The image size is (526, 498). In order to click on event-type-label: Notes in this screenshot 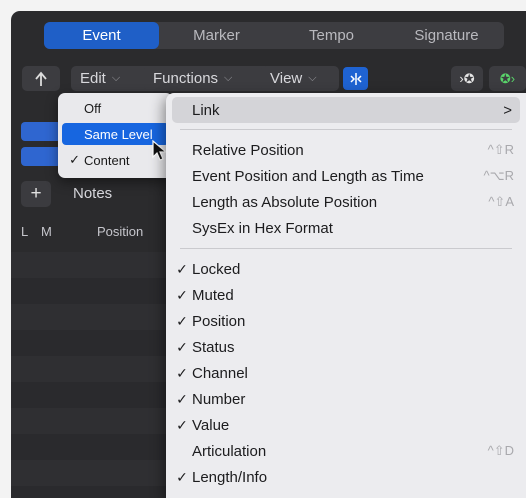, I will do `click(93, 193)`.